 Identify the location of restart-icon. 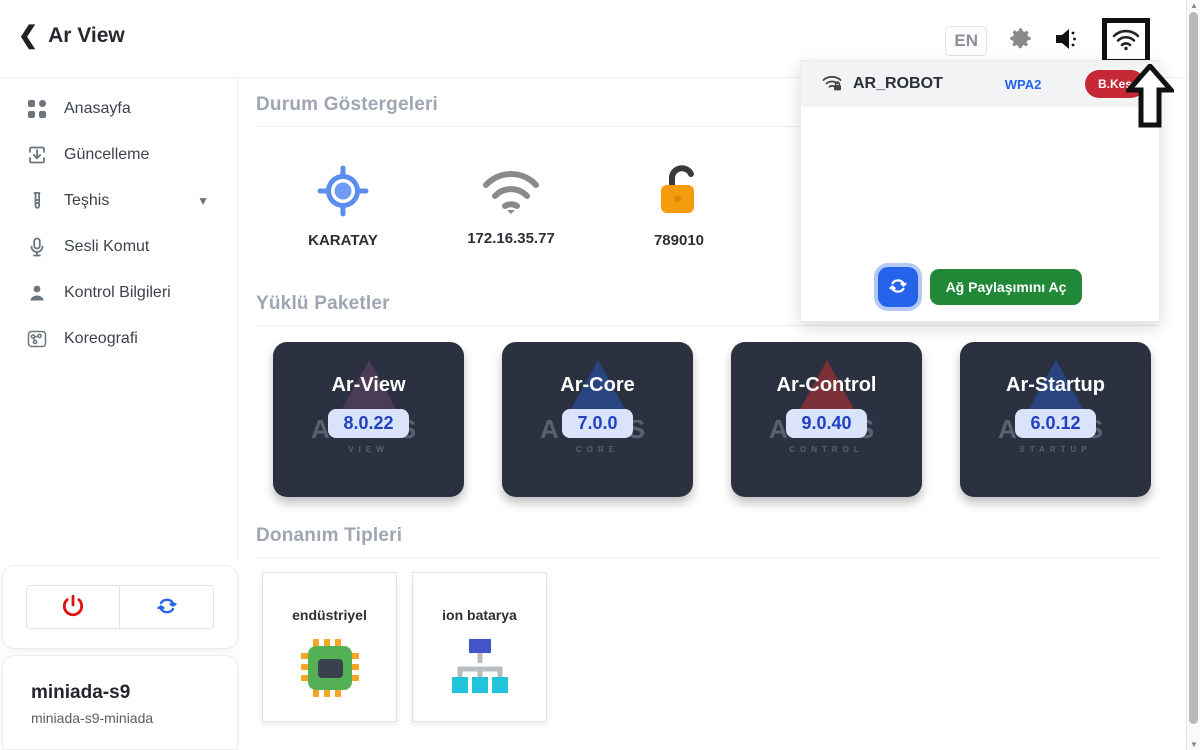
(167, 607).